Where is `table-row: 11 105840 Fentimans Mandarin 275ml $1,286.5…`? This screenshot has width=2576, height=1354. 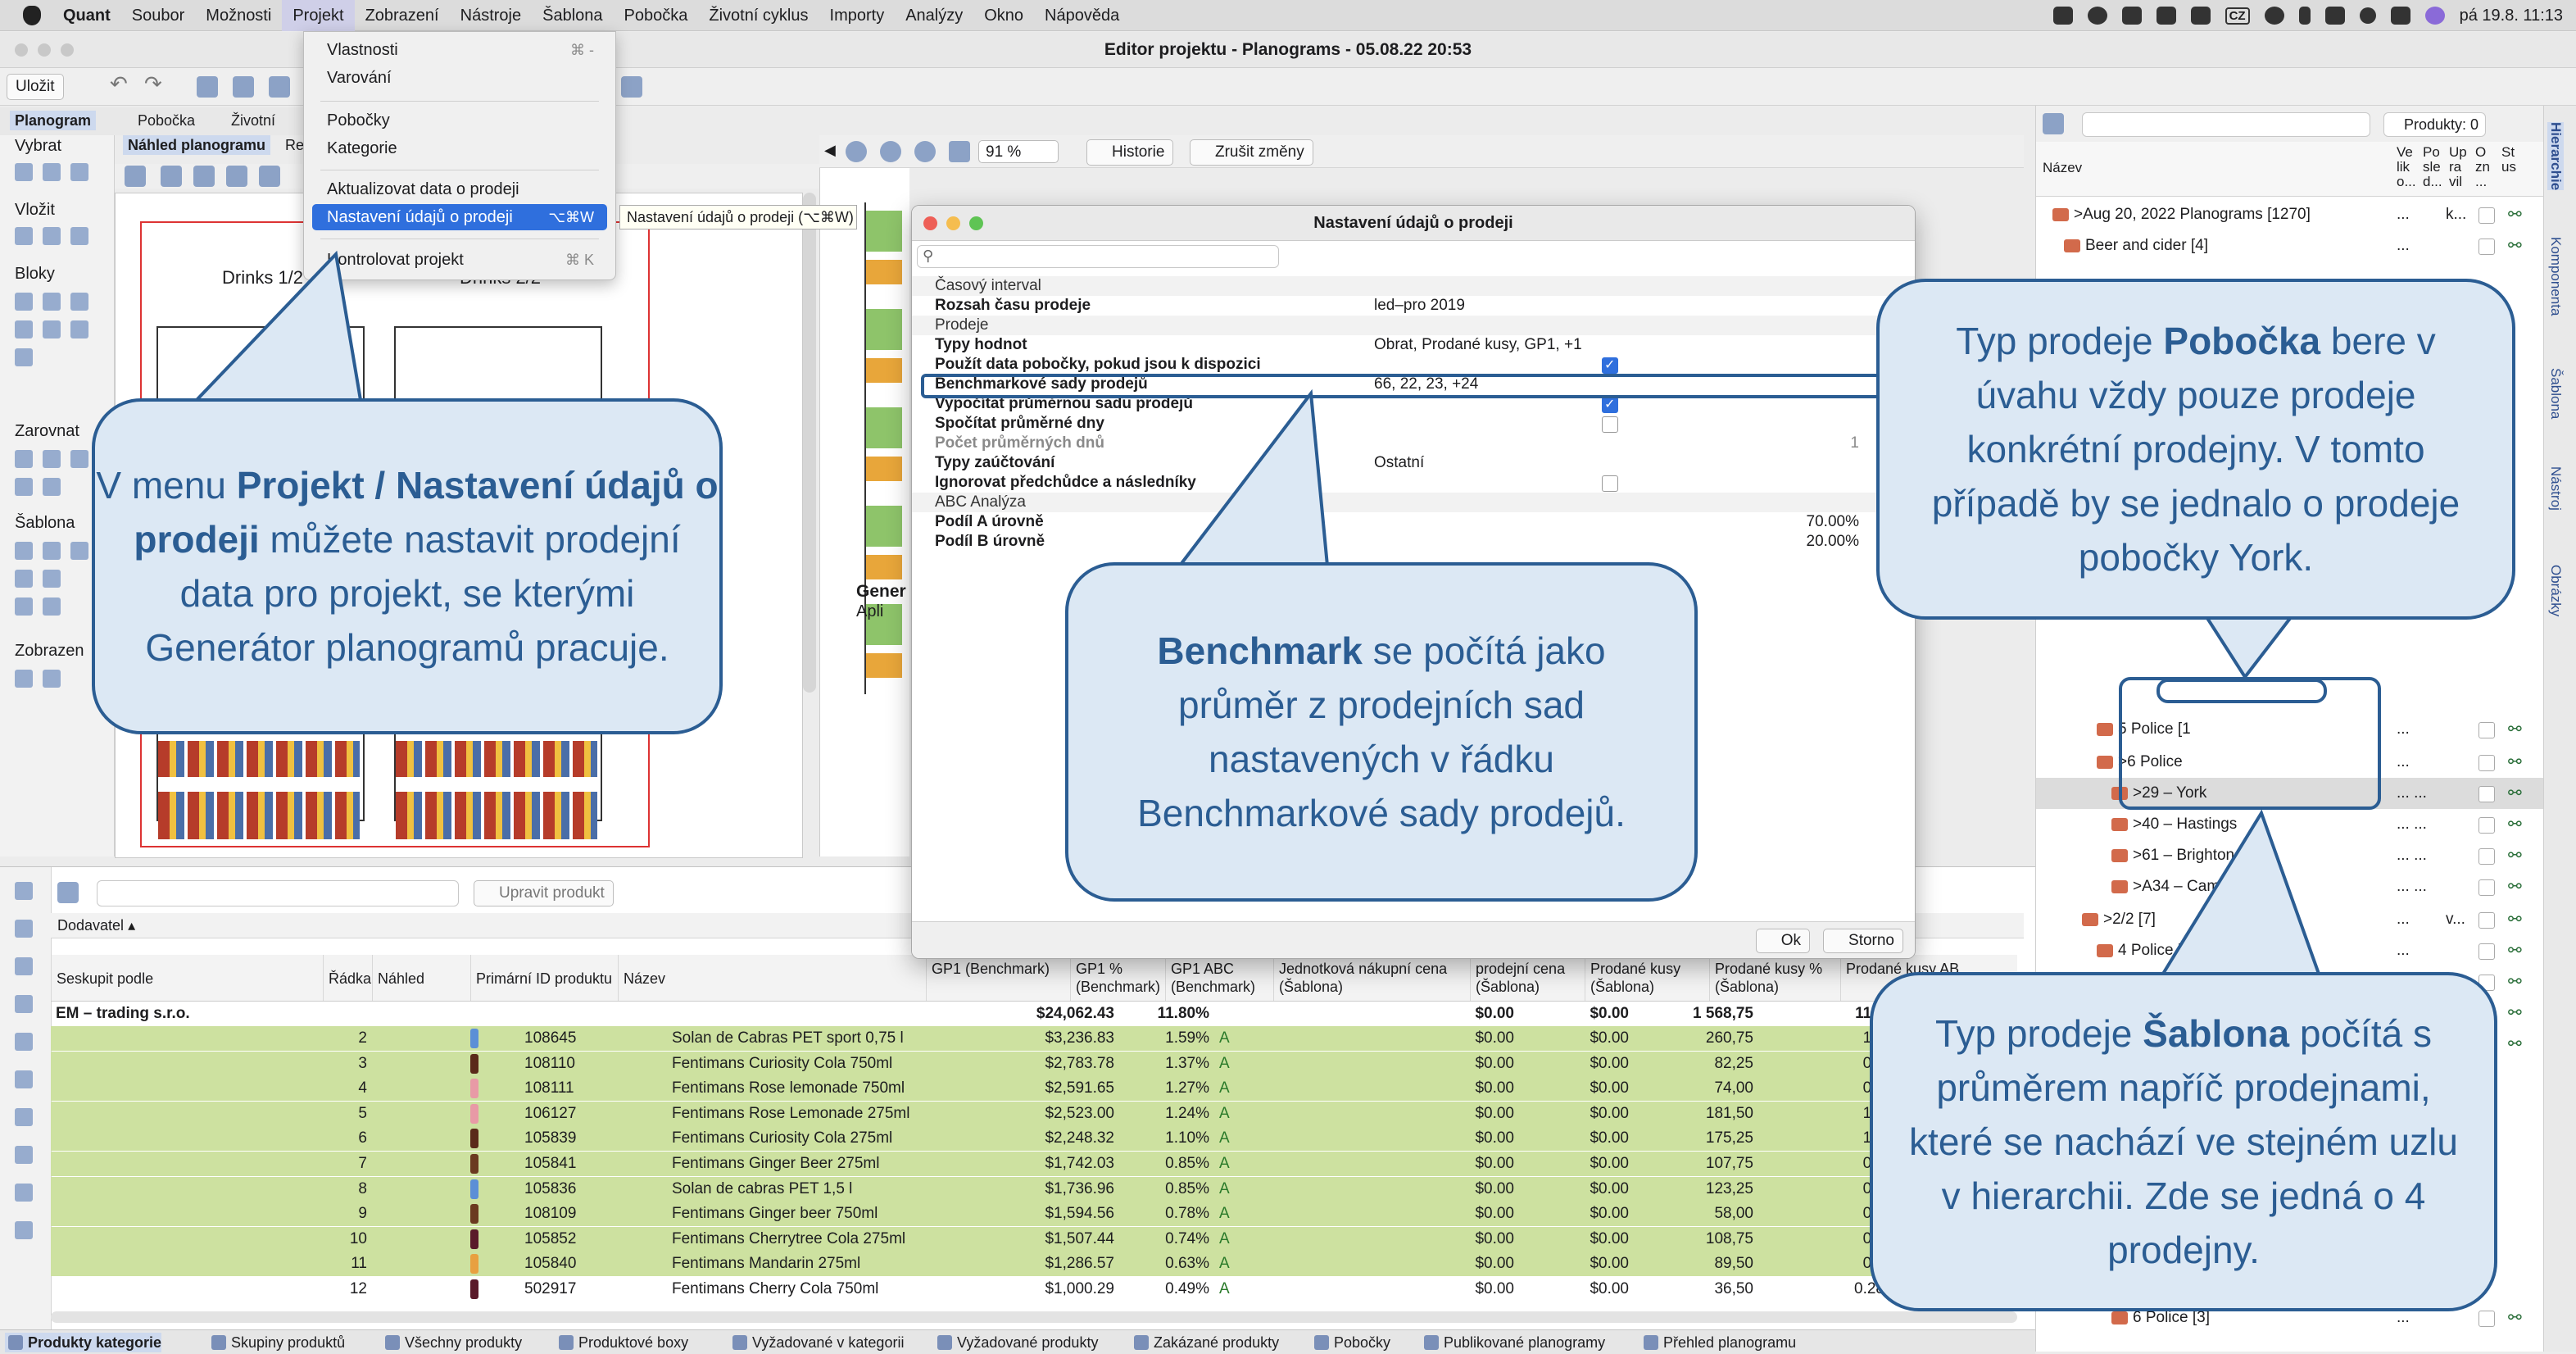 table-row: 11 105840 Fentimans Mandarin 275ml $1,286.5… is located at coordinates (1034, 1264).